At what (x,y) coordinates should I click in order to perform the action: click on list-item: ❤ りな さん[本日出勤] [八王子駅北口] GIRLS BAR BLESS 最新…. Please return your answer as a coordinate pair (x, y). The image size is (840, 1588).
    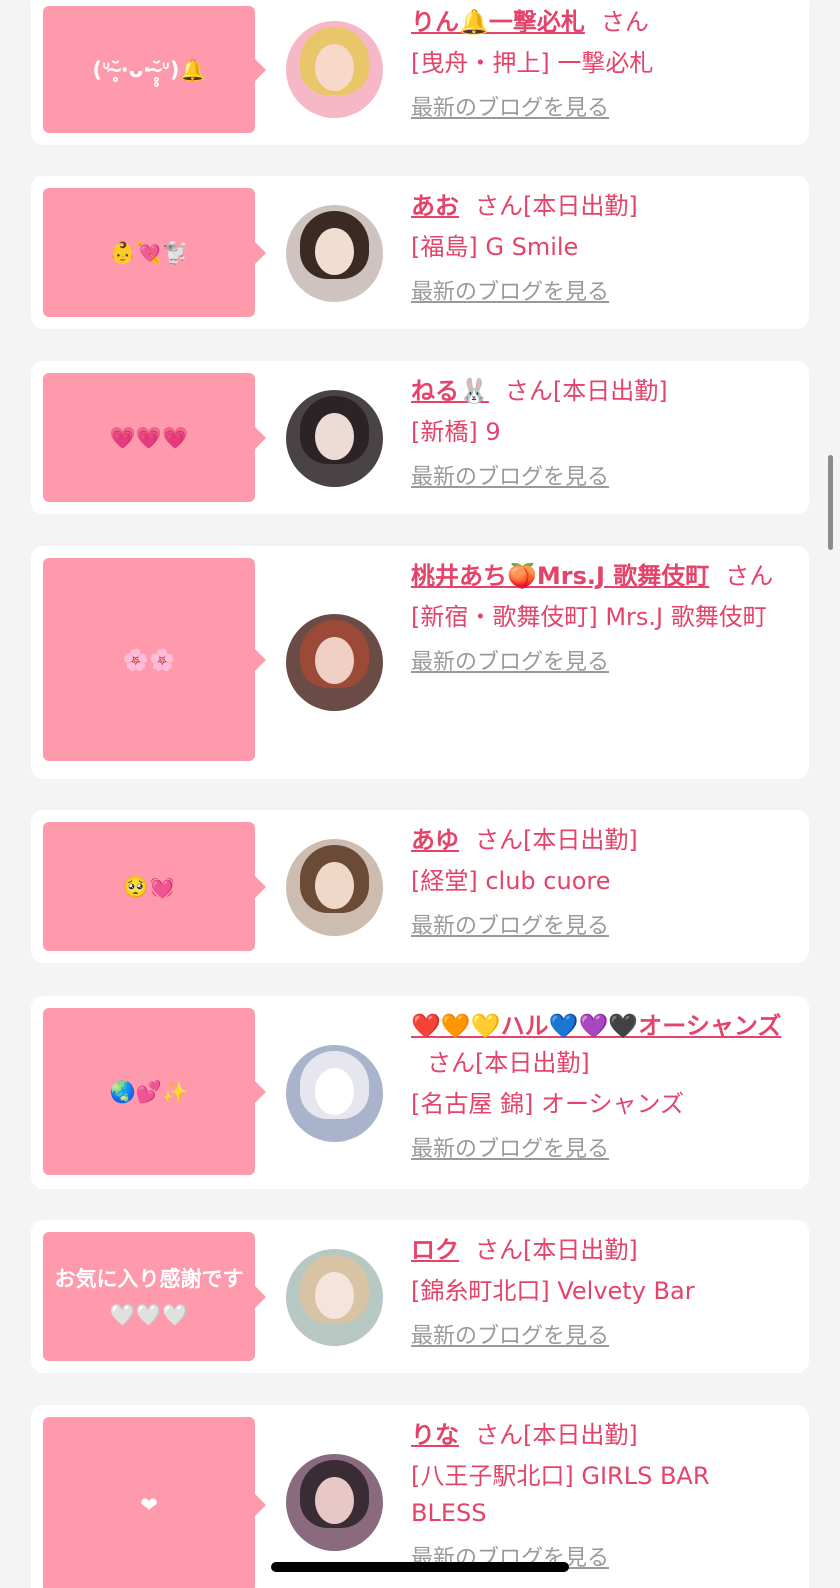
    Looking at the image, I should click on (420, 1496).